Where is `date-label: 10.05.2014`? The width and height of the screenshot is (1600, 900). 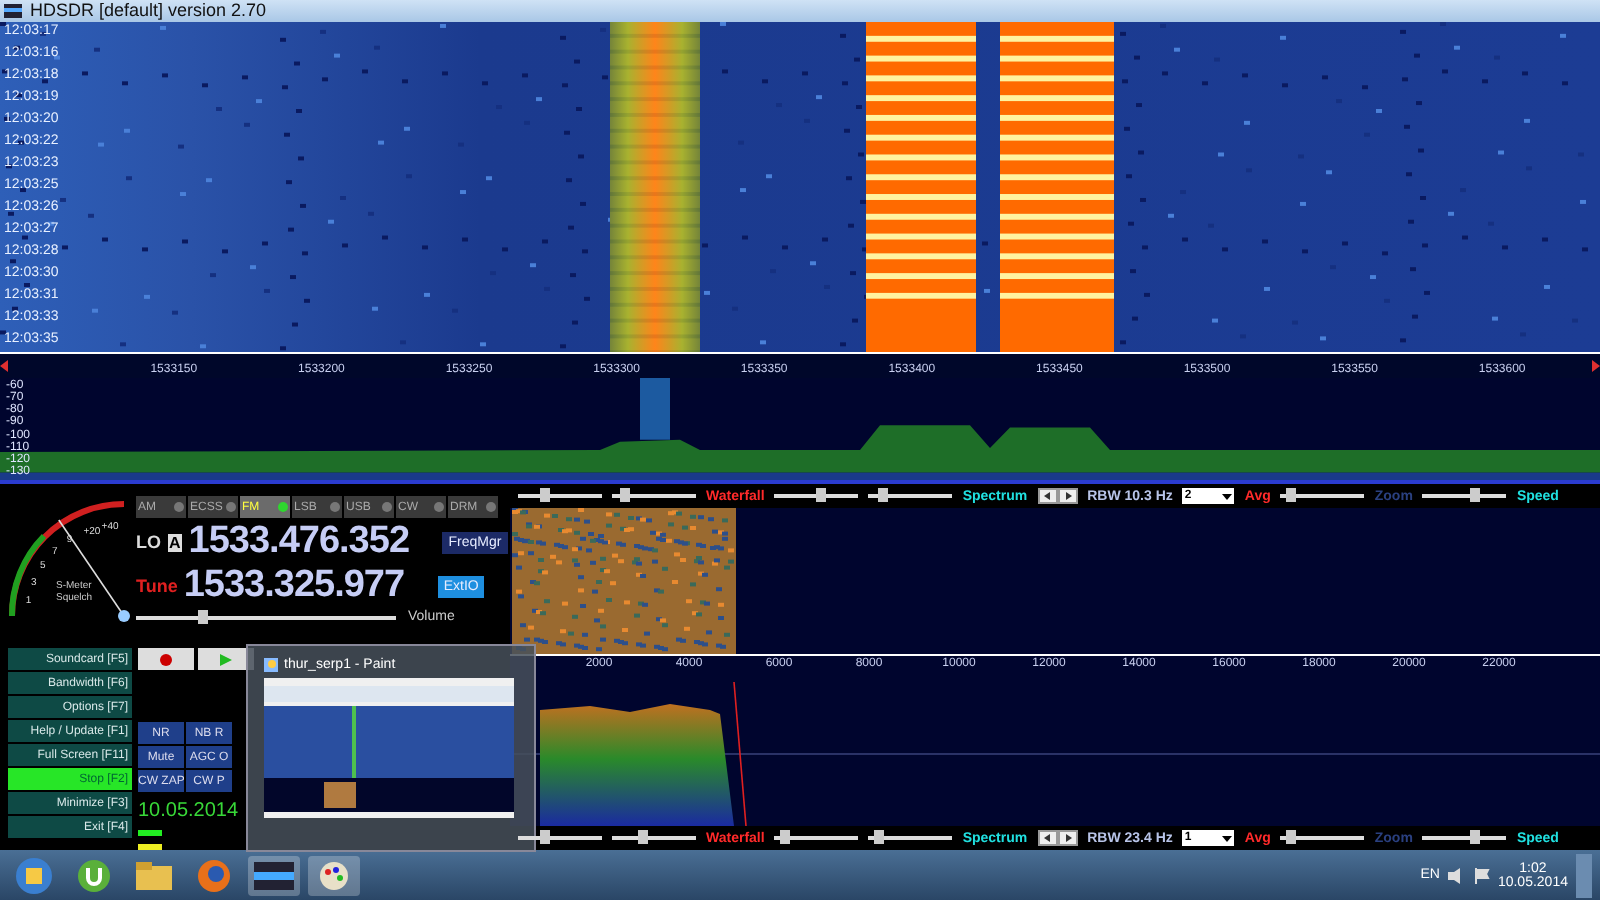
date-label: 10.05.2014 is located at coordinates (188, 811).